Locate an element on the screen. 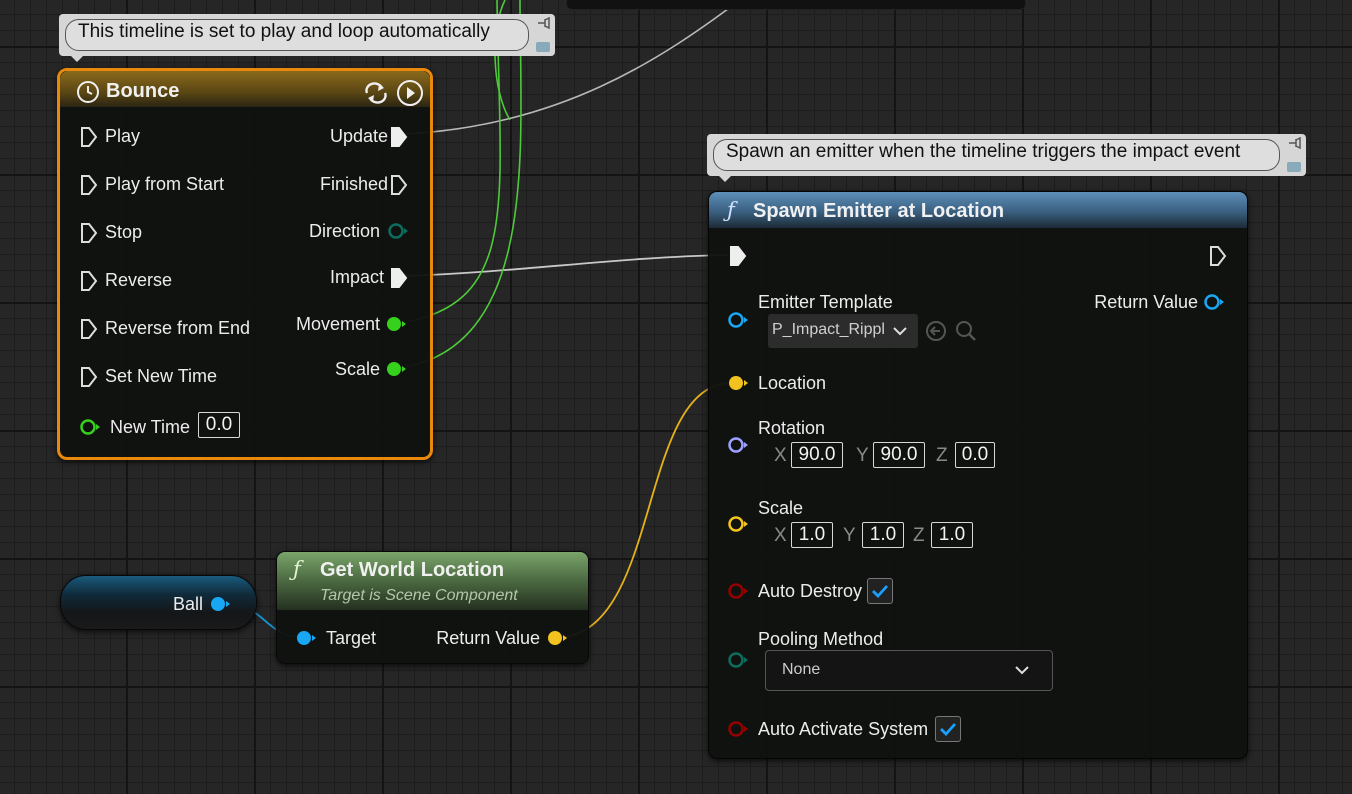 The height and width of the screenshot is (794, 1352). rotation-y-input: 90.0 is located at coordinates (899, 455).